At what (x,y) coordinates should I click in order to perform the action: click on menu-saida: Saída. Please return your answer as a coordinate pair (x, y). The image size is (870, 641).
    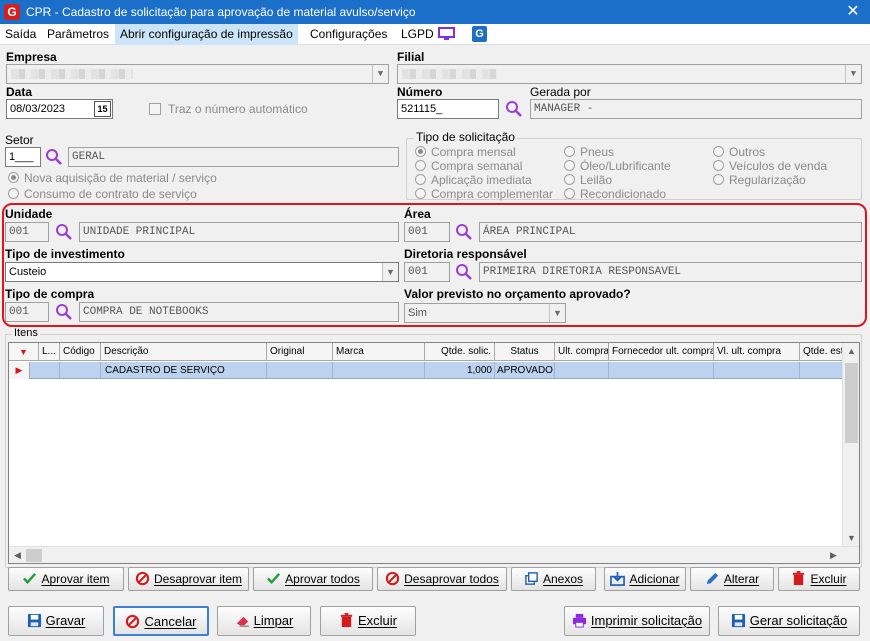
    Looking at the image, I should click on (20, 34).